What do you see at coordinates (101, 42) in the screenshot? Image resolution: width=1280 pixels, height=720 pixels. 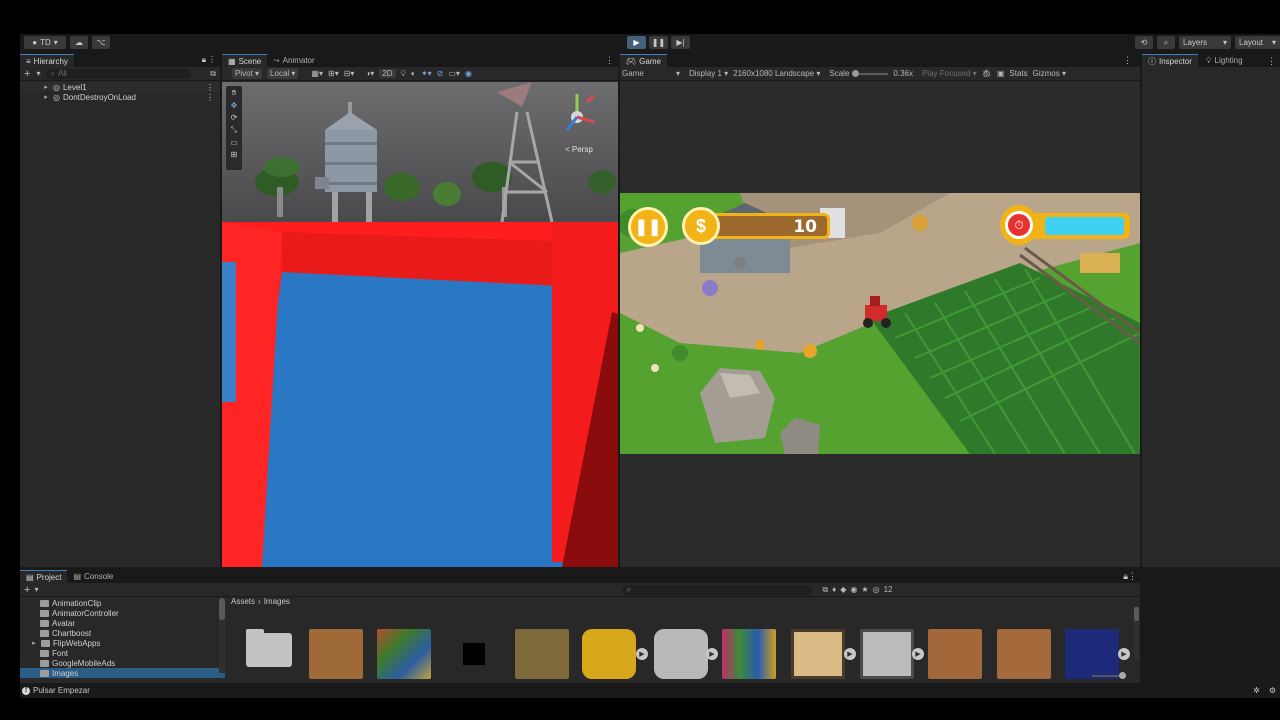 I see `collab-icon: ⌥` at bounding box center [101, 42].